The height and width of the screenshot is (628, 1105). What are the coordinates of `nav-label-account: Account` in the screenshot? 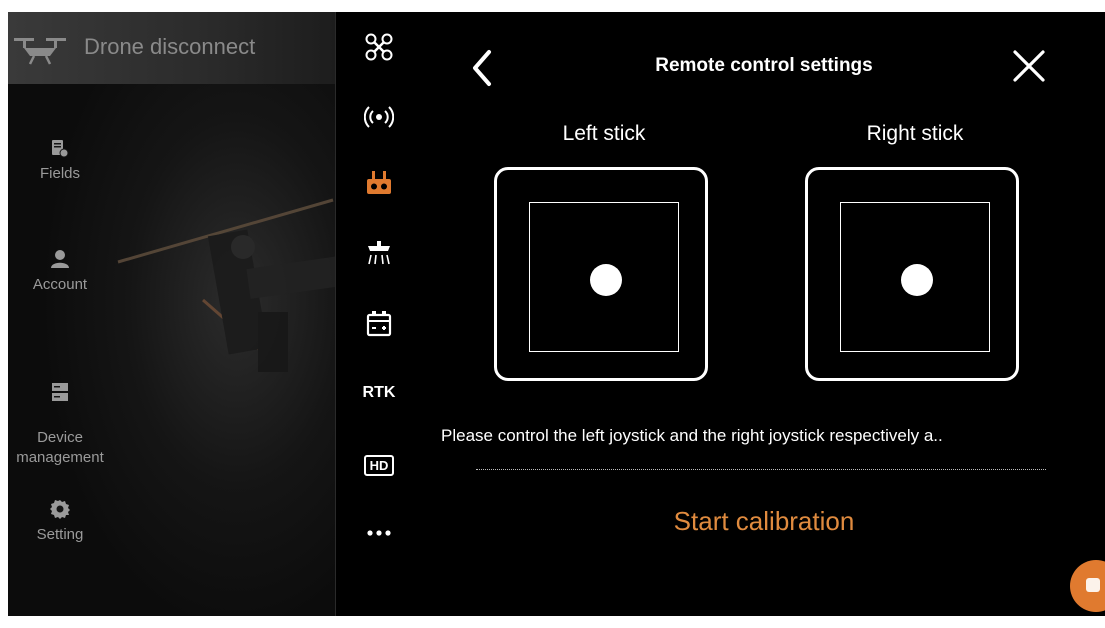 It's located at (60, 284).